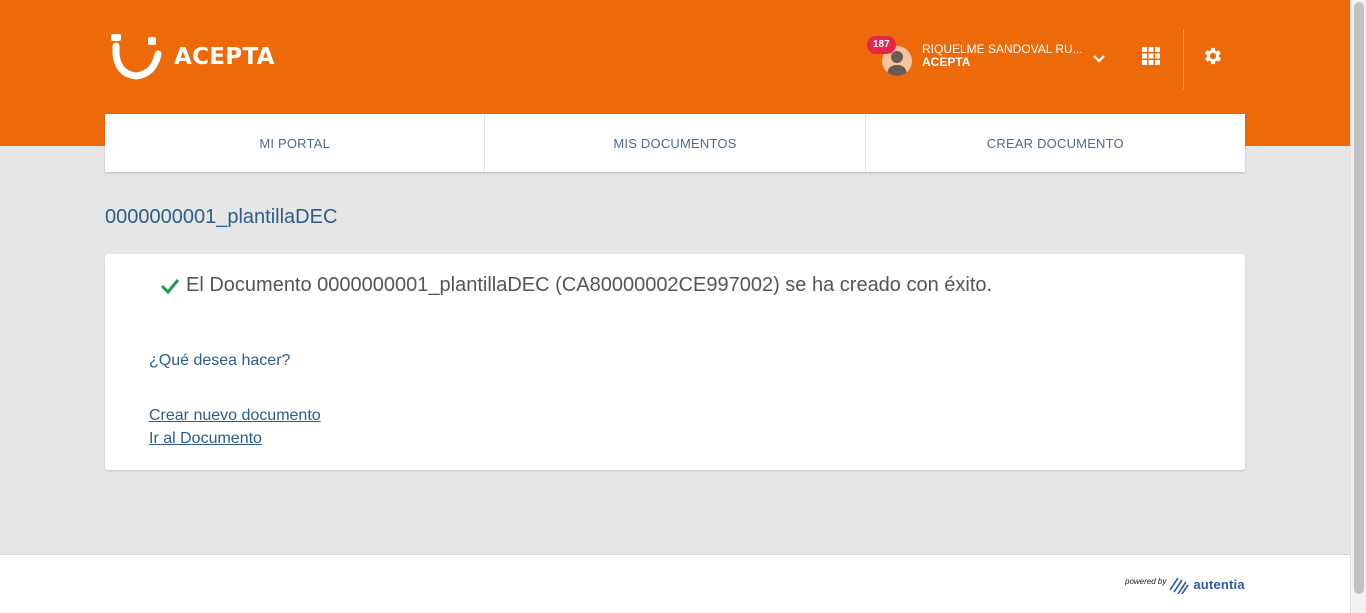 This screenshot has height=613, width=1366. What do you see at coordinates (1002, 56) in the screenshot?
I see `user-info: RIQUELME SANDOVAL RU... ACEPTA` at bounding box center [1002, 56].